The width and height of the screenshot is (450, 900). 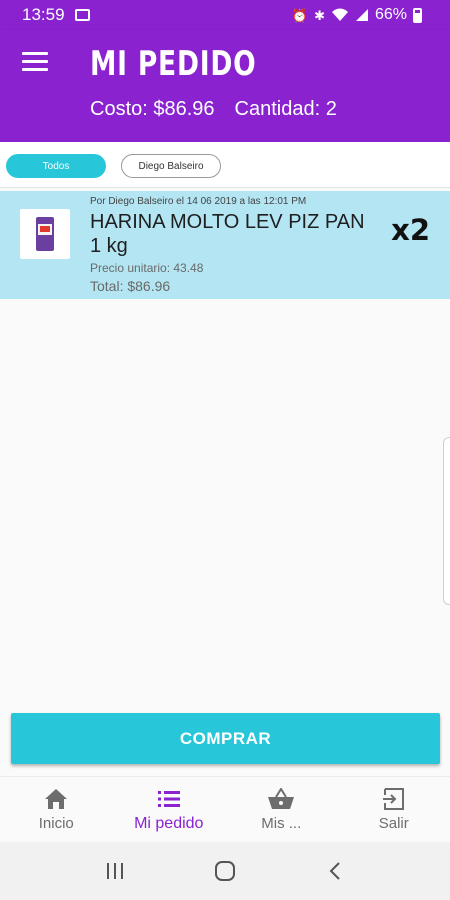 I want to click on flour-package-icon, so click(x=45, y=234).